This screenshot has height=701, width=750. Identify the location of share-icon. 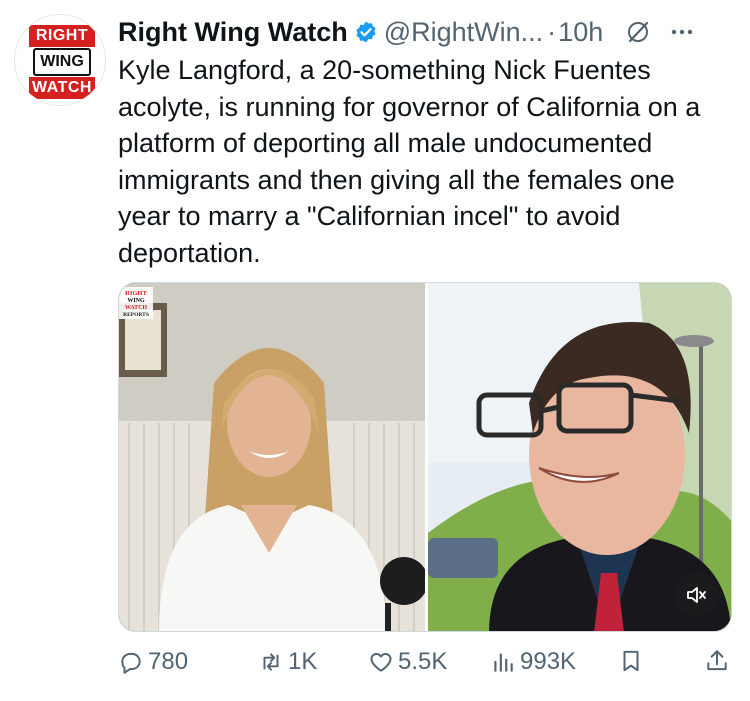
(717, 660).